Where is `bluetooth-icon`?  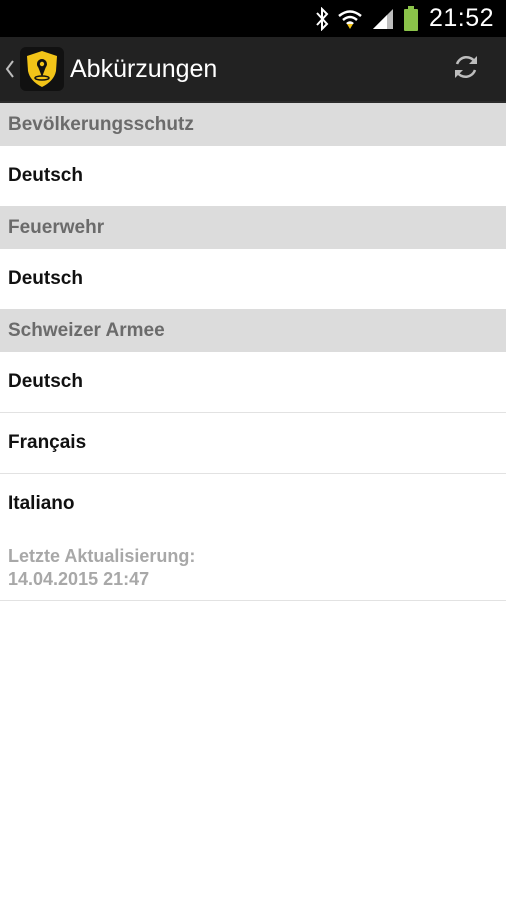 bluetooth-icon is located at coordinates (322, 18).